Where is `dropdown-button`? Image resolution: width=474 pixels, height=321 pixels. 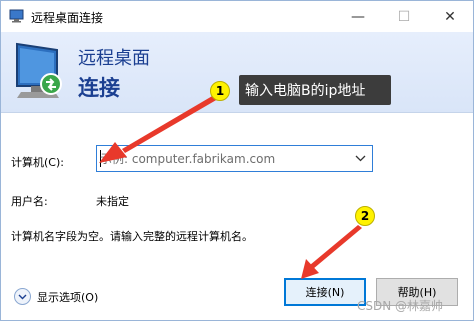 dropdown-button is located at coordinates (360, 158).